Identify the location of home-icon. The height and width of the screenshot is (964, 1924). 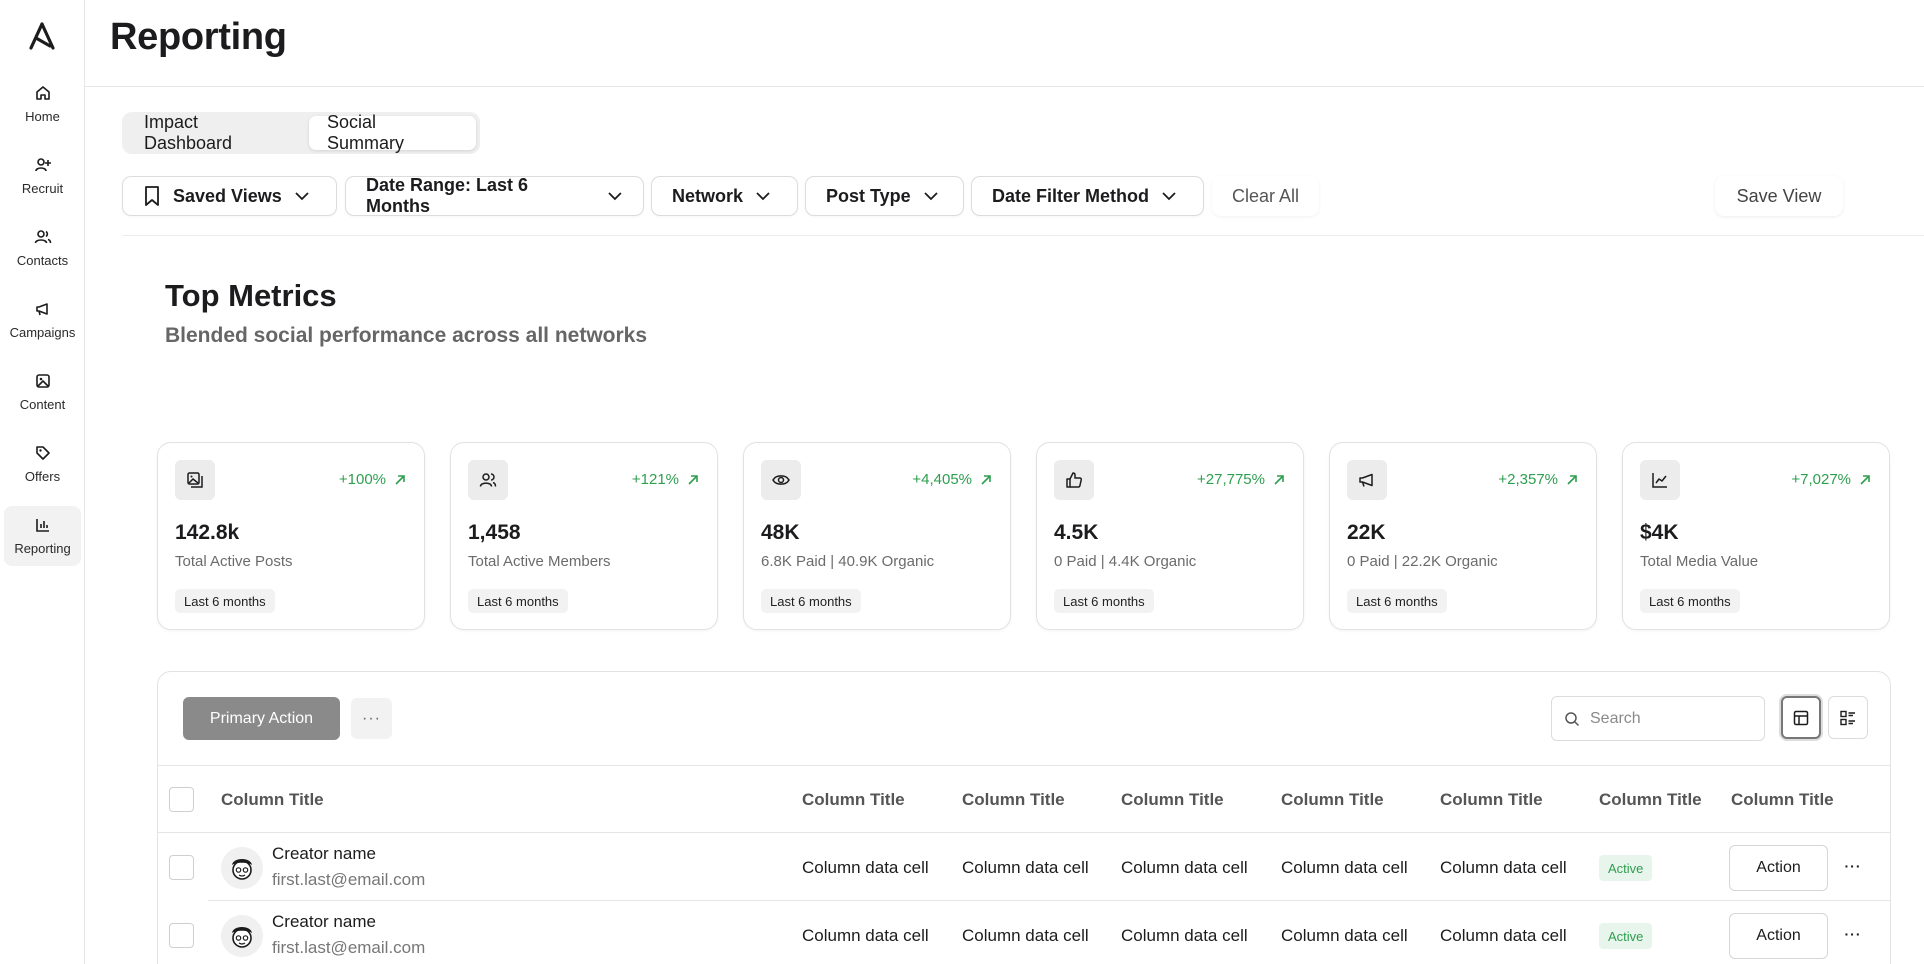
(42, 93).